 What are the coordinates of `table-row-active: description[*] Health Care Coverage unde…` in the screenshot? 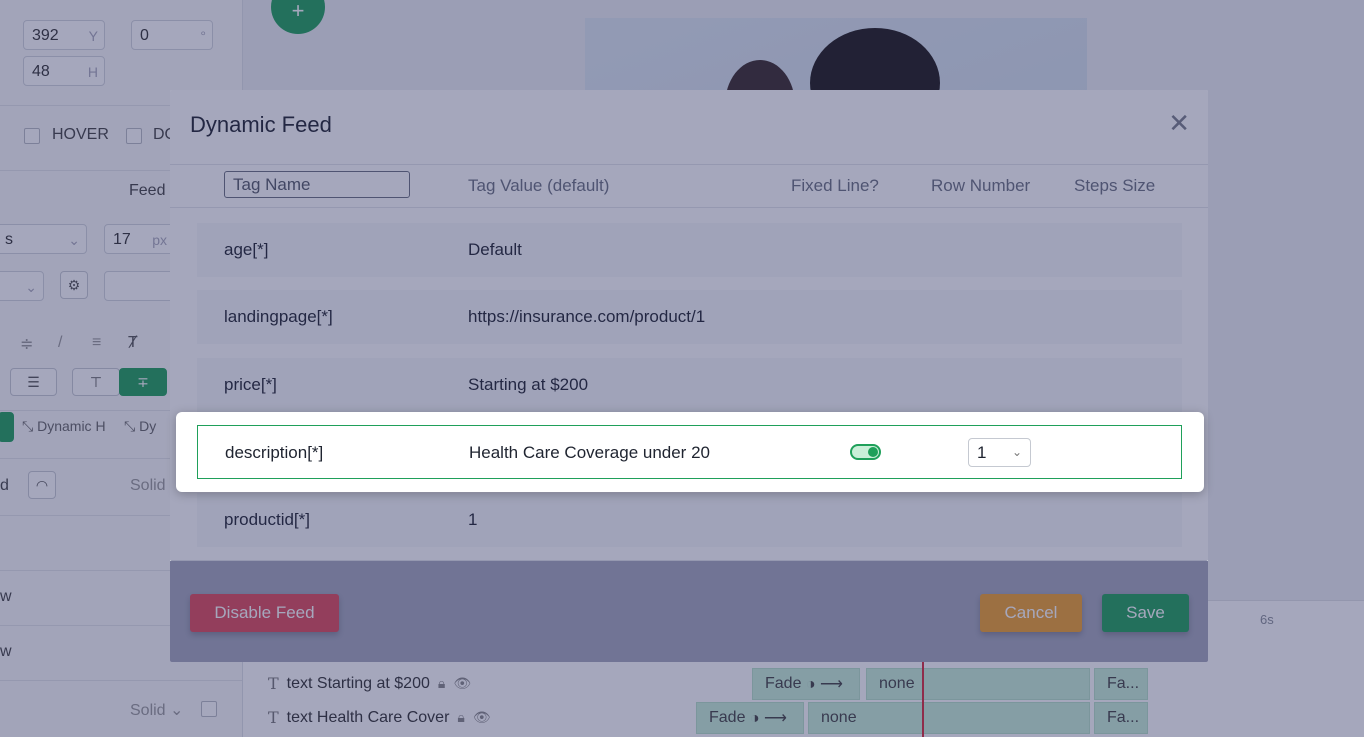 It's located at (689, 452).